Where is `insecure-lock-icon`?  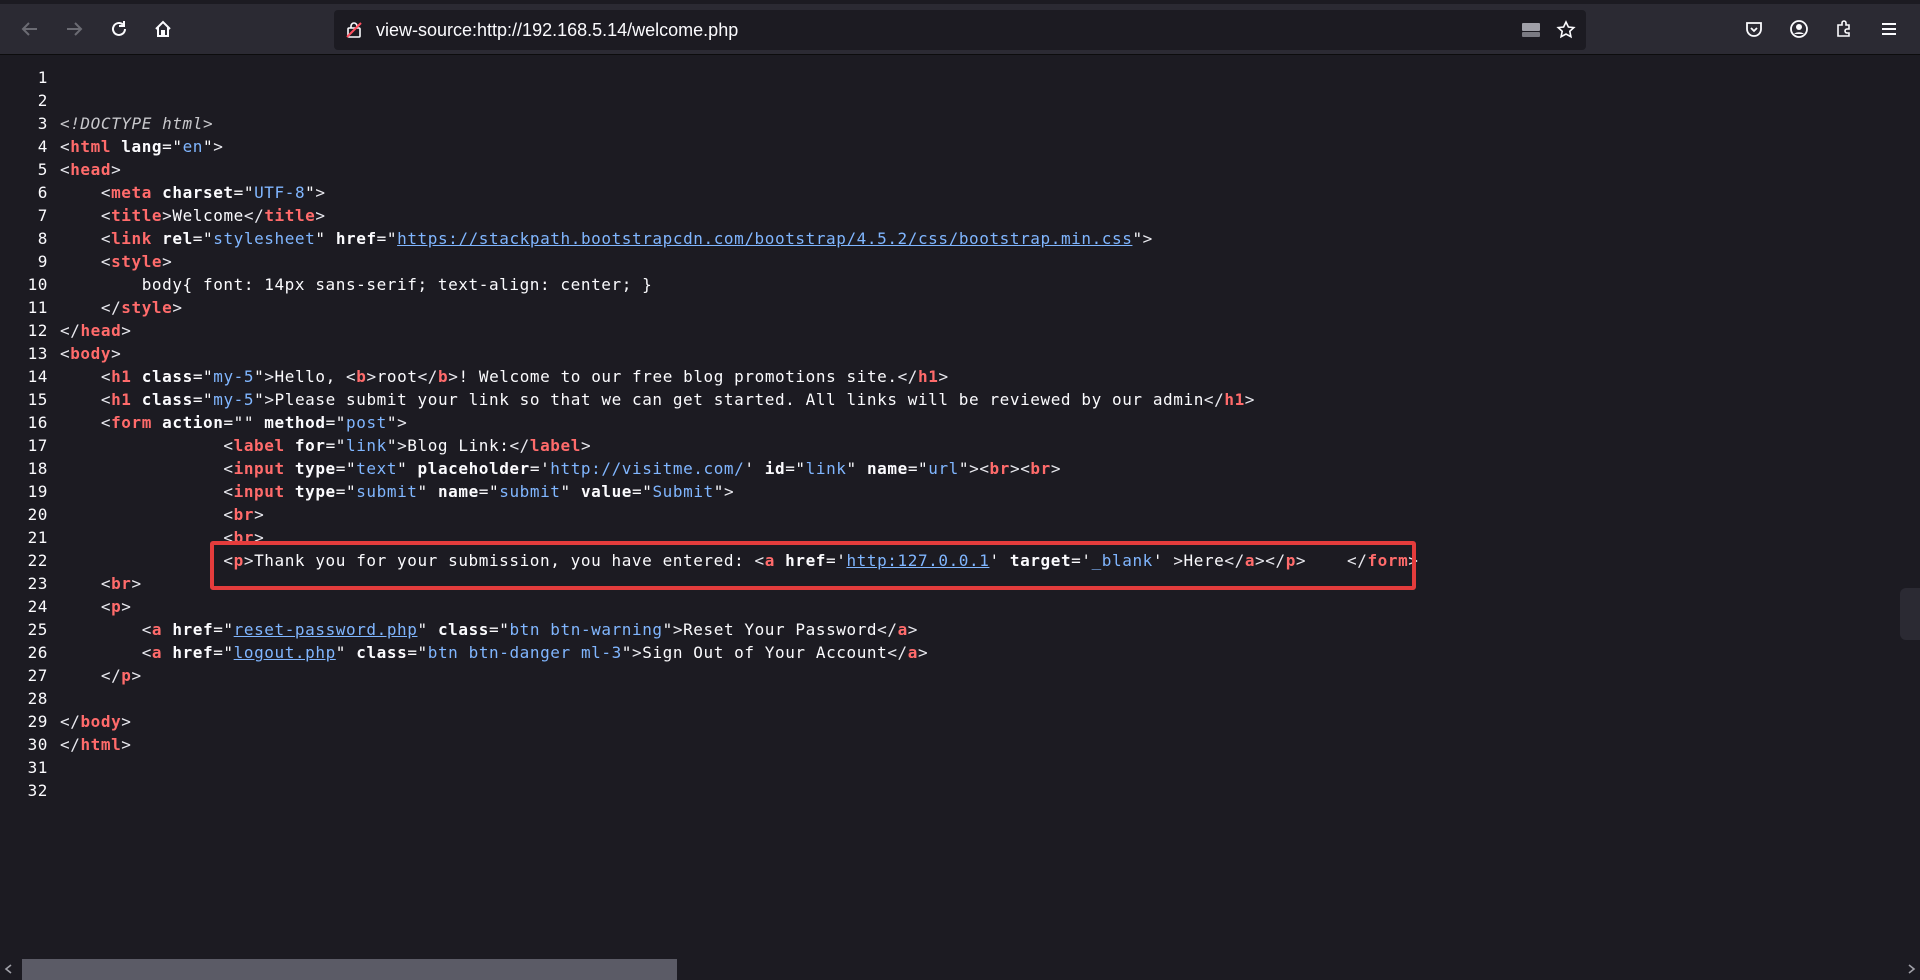 insecure-lock-icon is located at coordinates (354, 30).